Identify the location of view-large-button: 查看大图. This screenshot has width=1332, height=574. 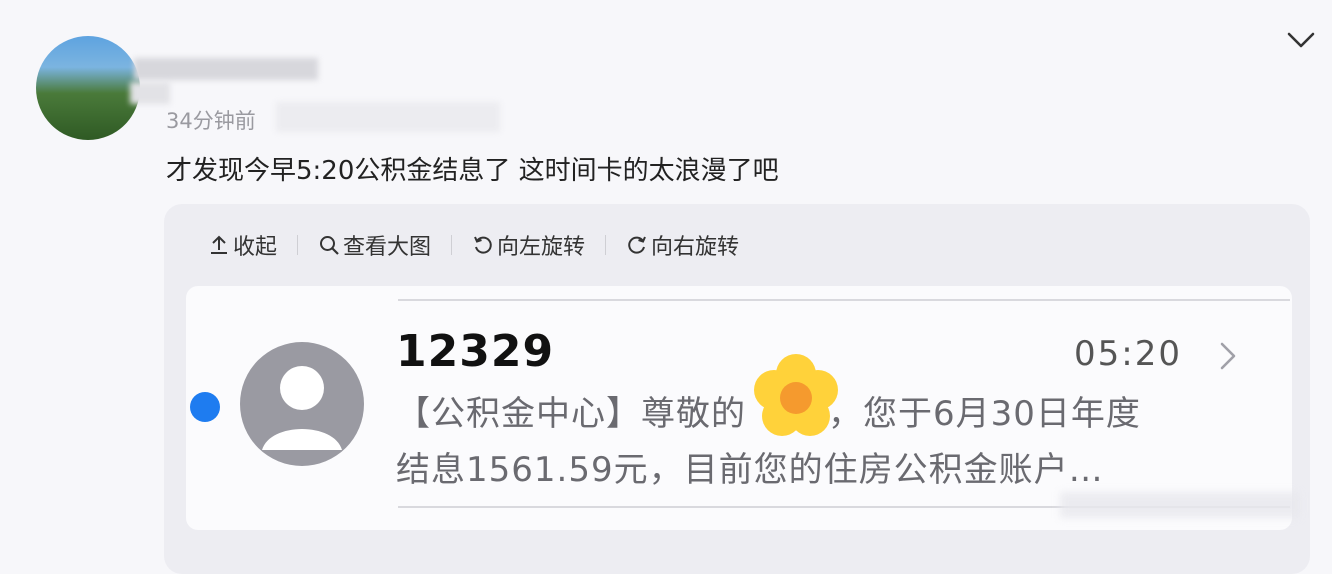
(374, 245).